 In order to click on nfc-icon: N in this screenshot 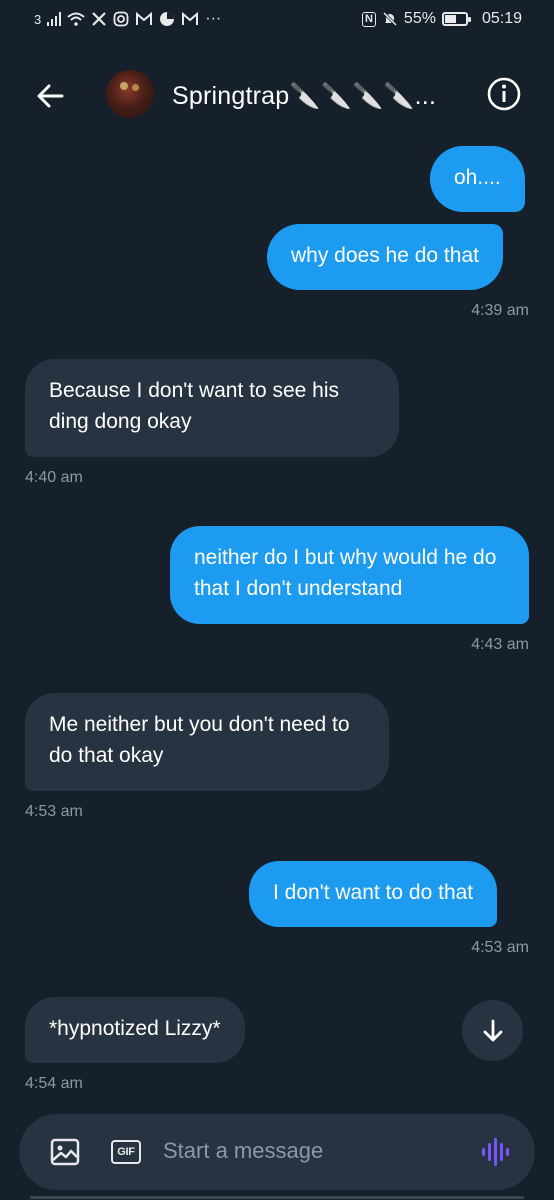, I will do `click(368, 19)`.